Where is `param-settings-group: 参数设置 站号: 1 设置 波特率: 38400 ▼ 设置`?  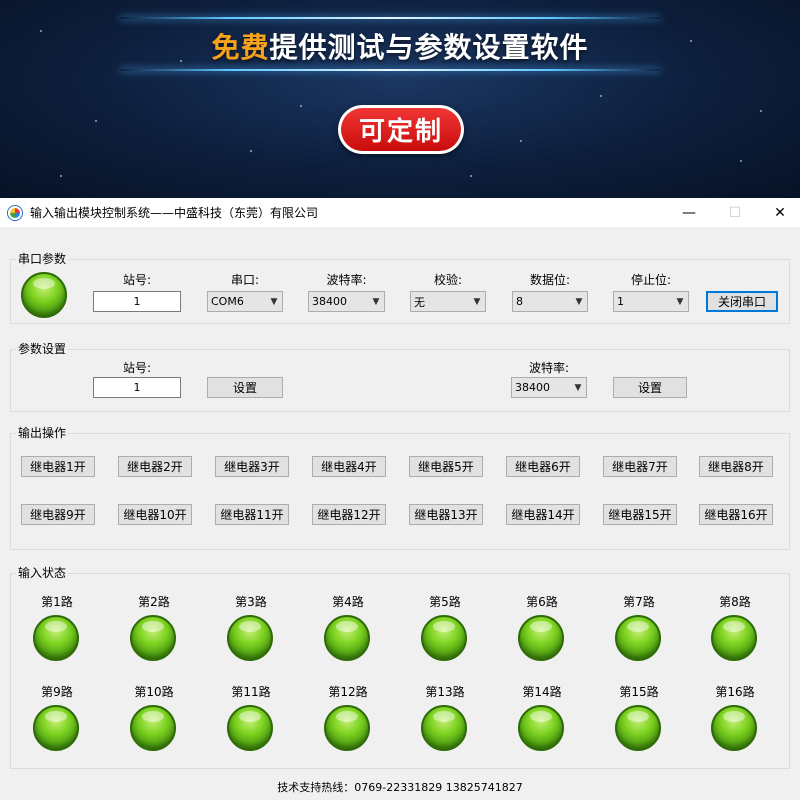 param-settings-group: 参数设置 站号: 1 设置 波特率: 38400 ▼ 设置 is located at coordinates (400, 377).